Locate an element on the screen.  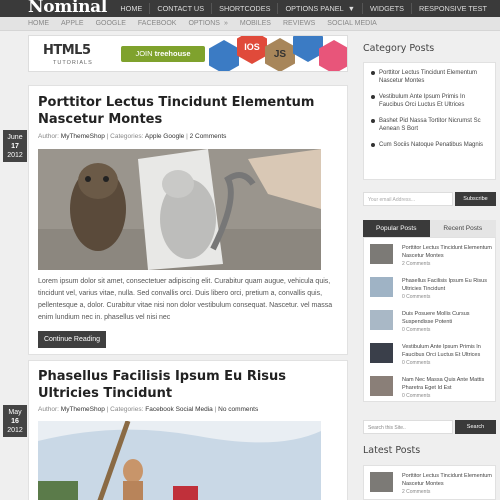
date-month: June is located at coordinates (15, 137).